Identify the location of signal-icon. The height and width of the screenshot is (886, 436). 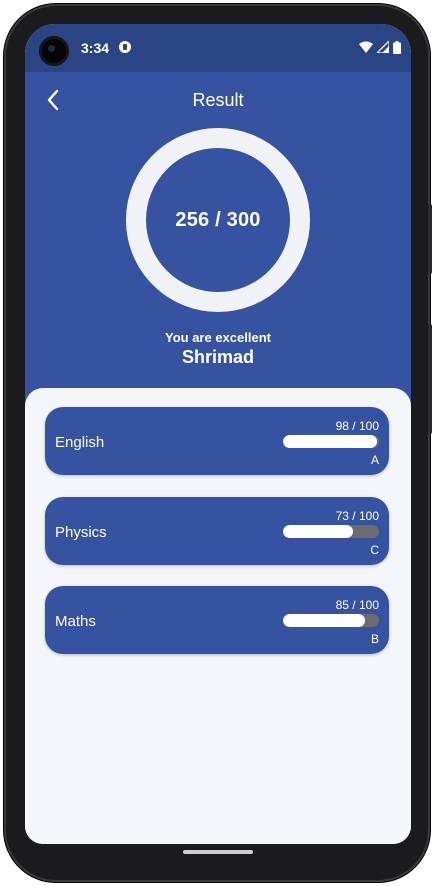
(383, 47).